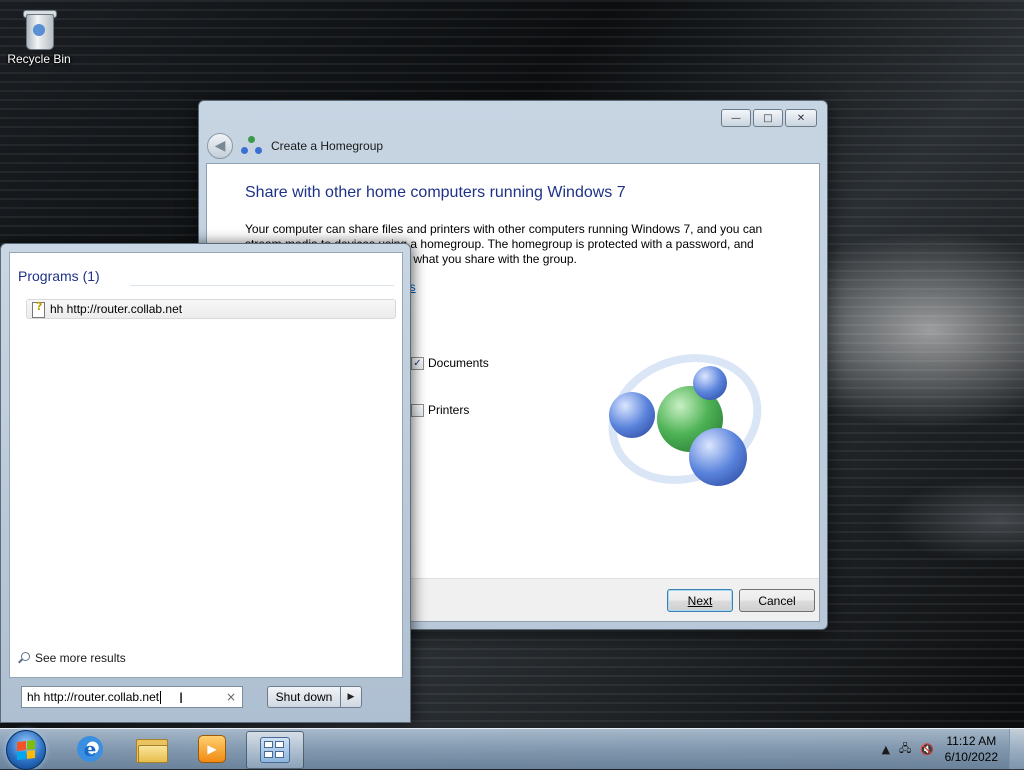  I want to click on search-input-value: hh http://router.collab.net, so click(93, 697).